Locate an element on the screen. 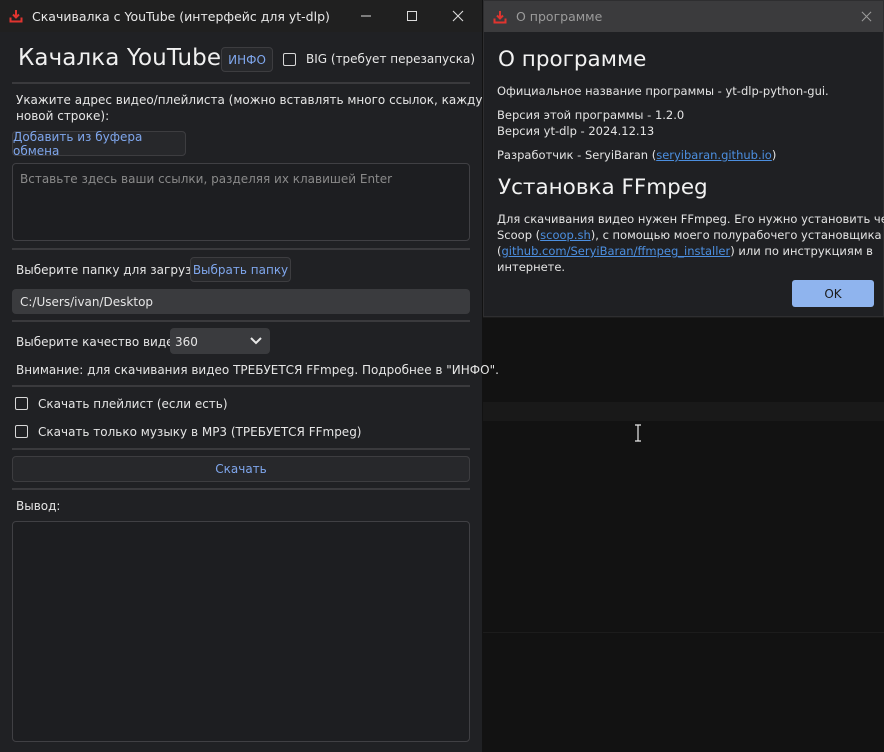  url-instruction-line2: новой строке): is located at coordinates (63, 116).